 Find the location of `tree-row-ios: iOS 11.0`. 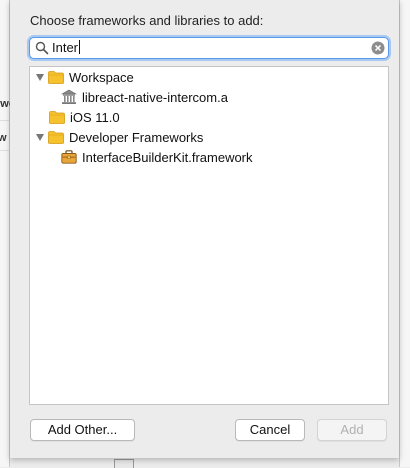

tree-row-ios: iOS 11.0 is located at coordinates (84, 117).